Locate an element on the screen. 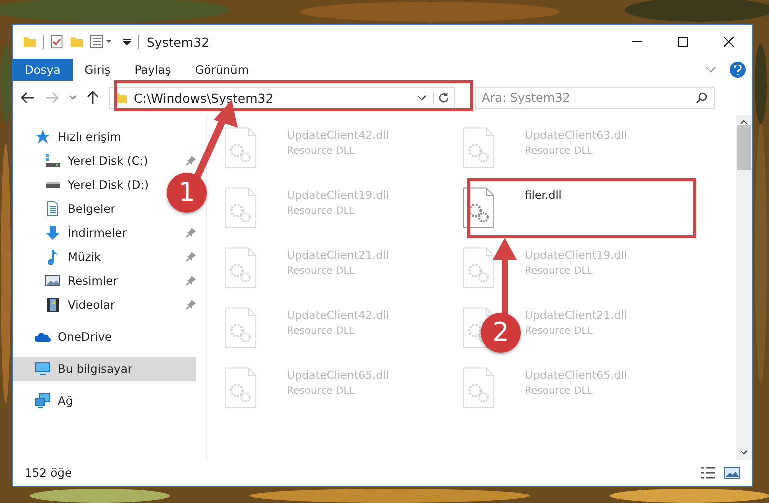 The width and height of the screenshot is (769, 503). nav-item: OneDrive is located at coordinates (65, 337).